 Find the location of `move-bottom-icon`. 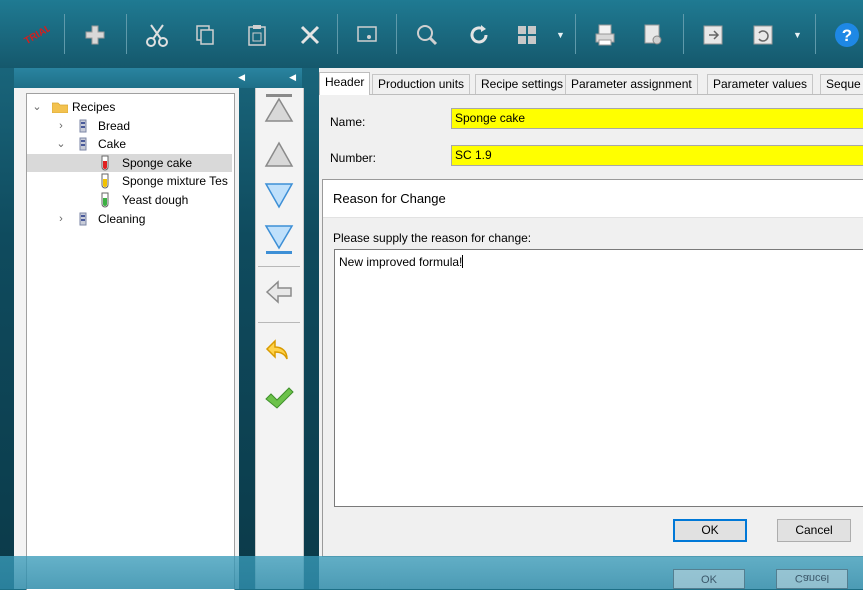

move-bottom-icon is located at coordinates (279, 239).